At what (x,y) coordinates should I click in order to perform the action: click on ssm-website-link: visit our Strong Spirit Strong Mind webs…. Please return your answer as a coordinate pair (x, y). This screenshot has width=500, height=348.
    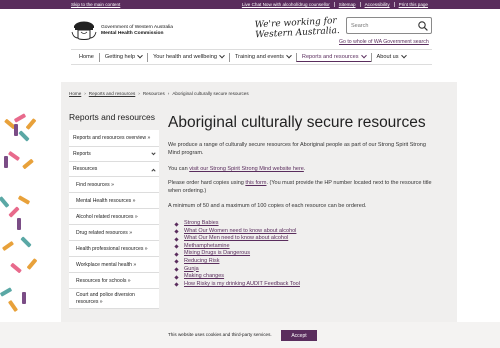
    Looking at the image, I should click on (246, 169).